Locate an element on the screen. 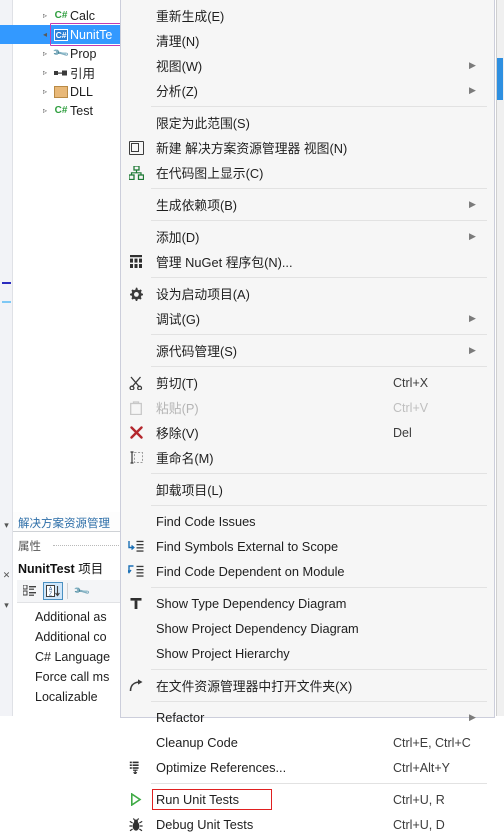 Image resolution: width=504 pixels, height=837 pixels. menu-item-重命名: 重命名(M) is located at coordinates (307, 457).